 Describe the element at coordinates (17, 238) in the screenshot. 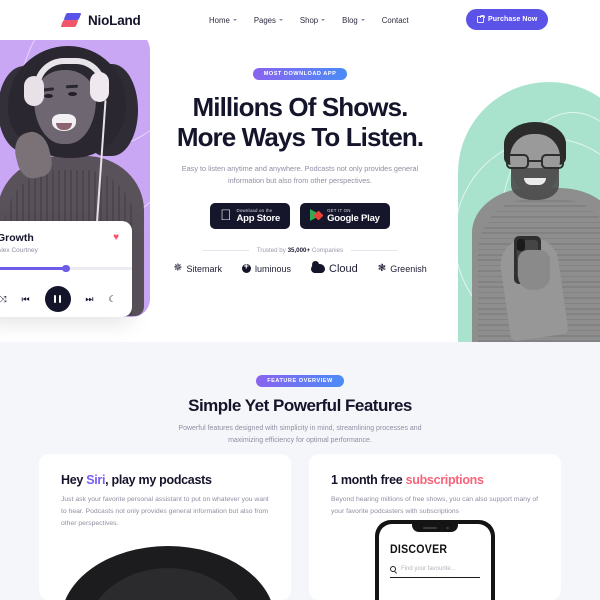

I see `track-title: Growth` at that location.